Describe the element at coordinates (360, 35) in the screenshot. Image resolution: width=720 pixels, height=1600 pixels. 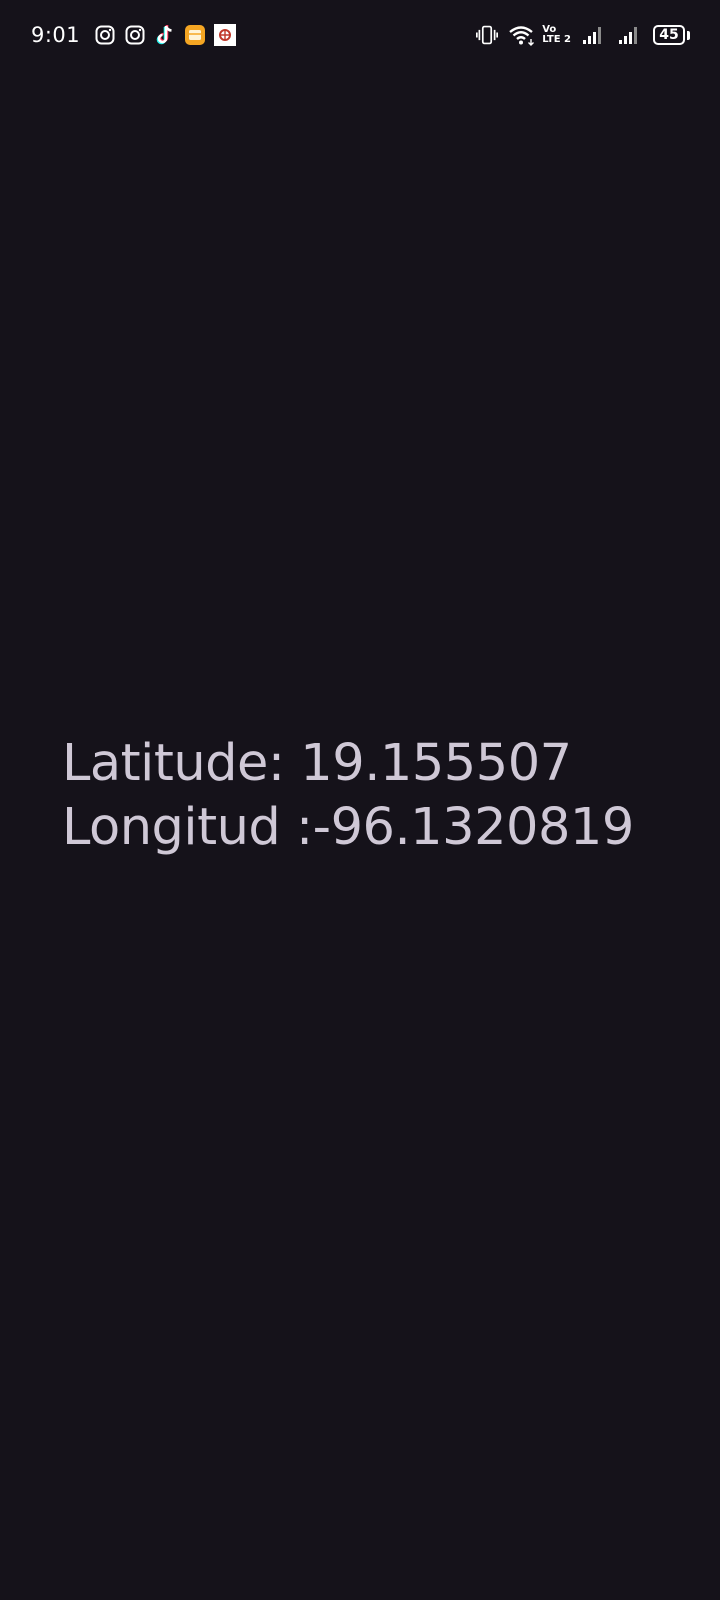
I see `status-bar: 9:01 Vo LTE 2 45` at that location.